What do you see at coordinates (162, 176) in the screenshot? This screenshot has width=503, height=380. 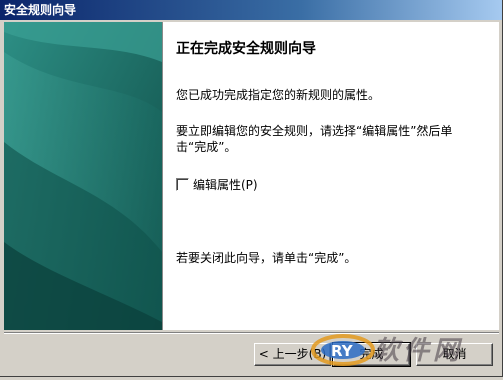 I see `banner-divider` at bounding box center [162, 176].